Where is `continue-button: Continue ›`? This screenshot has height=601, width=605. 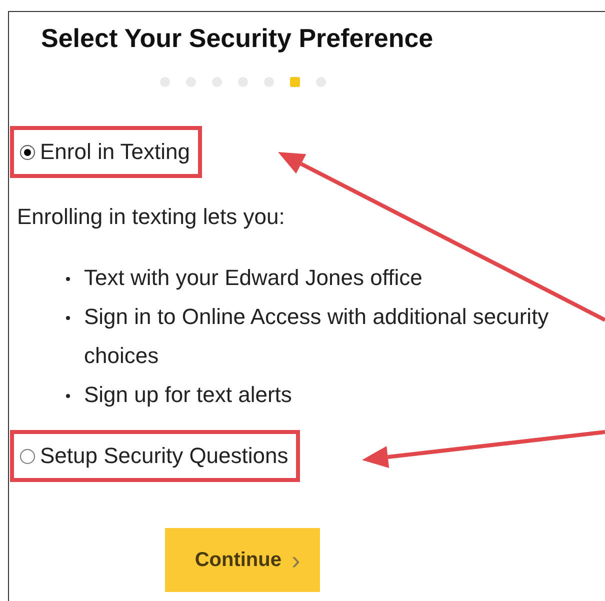
continue-button: Continue › is located at coordinates (242, 560).